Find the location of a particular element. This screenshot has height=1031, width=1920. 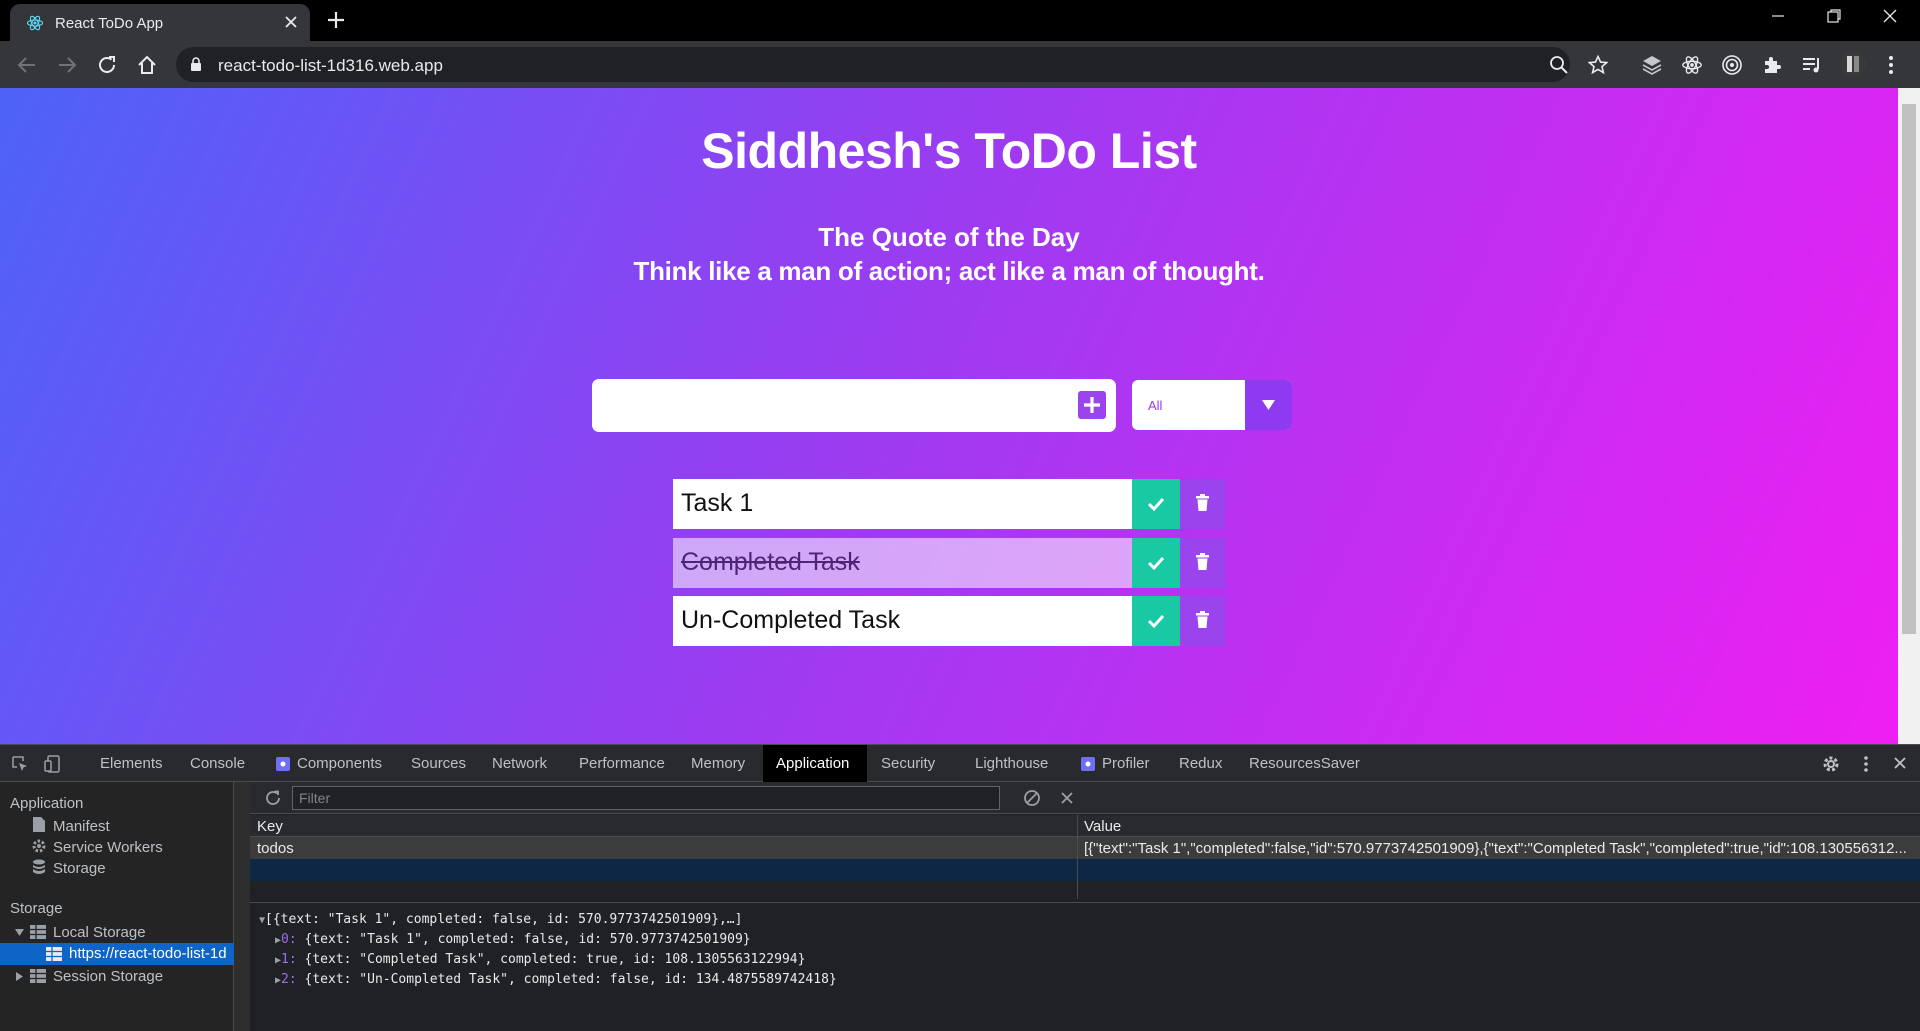

sidebar-resize-handle is located at coordinates (242, 906).